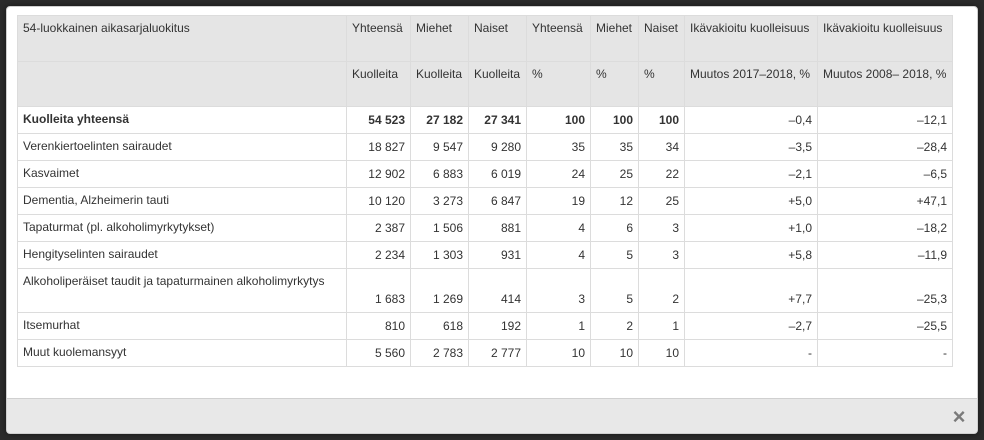 The image size is (984, 440). Describe the element at coordinates (182, 201) in the screenshot. I see `row-label: Dementia, Alzheimerin tauti` at that location.